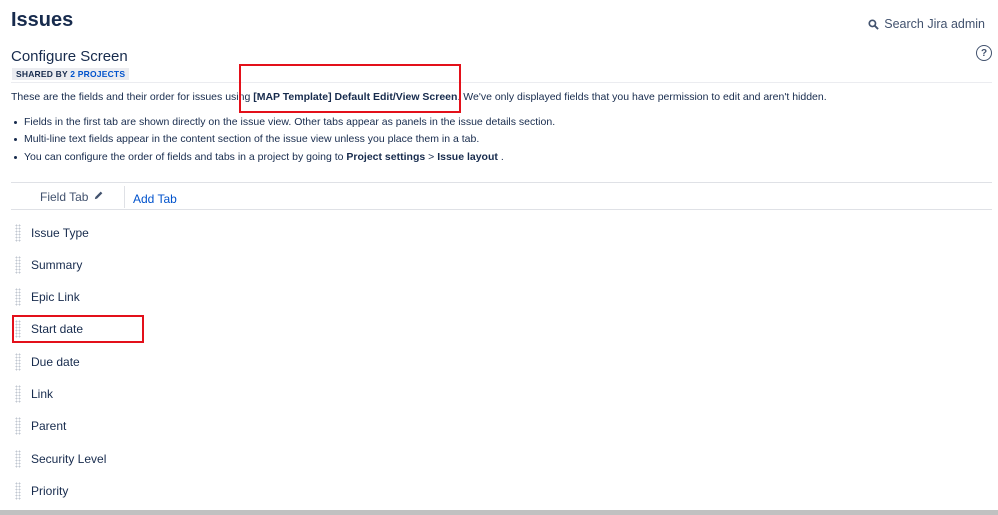 The image size is (998, 515). Describe the element at coordinates (78, 329) in the screenshot. I see `highlight-box-start-date` at that location.